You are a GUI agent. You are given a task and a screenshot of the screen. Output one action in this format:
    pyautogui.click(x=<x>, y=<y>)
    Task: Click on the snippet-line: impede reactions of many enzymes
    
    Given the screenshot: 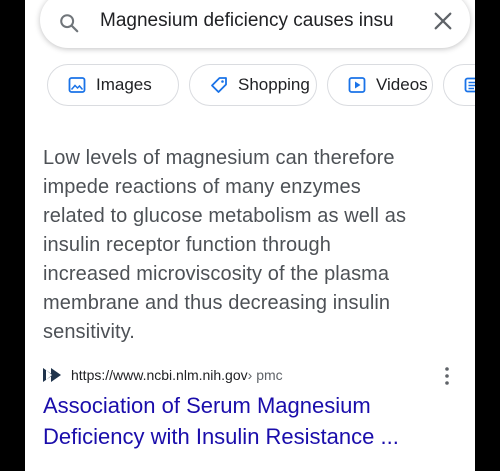 What is the action you would take?
    pyautogui.click(x=202, y=187)
    